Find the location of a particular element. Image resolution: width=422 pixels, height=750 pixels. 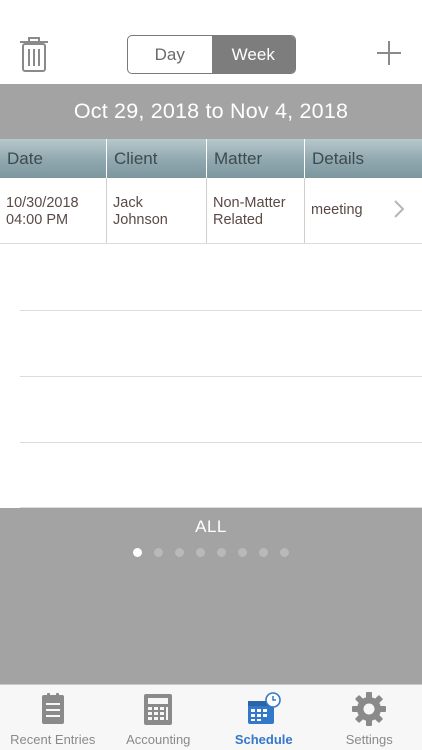

column-header-matter: Matter is located at coordinates (256, 158).